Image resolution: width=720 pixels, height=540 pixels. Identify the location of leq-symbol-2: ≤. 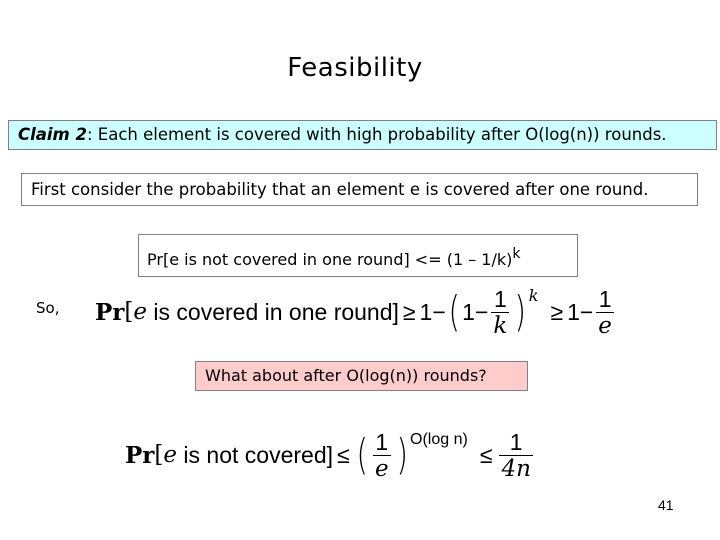
(486, 454).